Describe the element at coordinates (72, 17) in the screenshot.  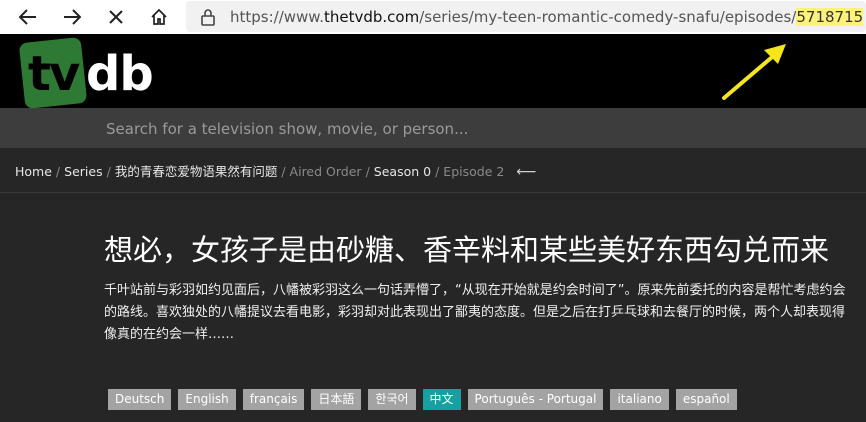
I see `forward-icon` at that location.